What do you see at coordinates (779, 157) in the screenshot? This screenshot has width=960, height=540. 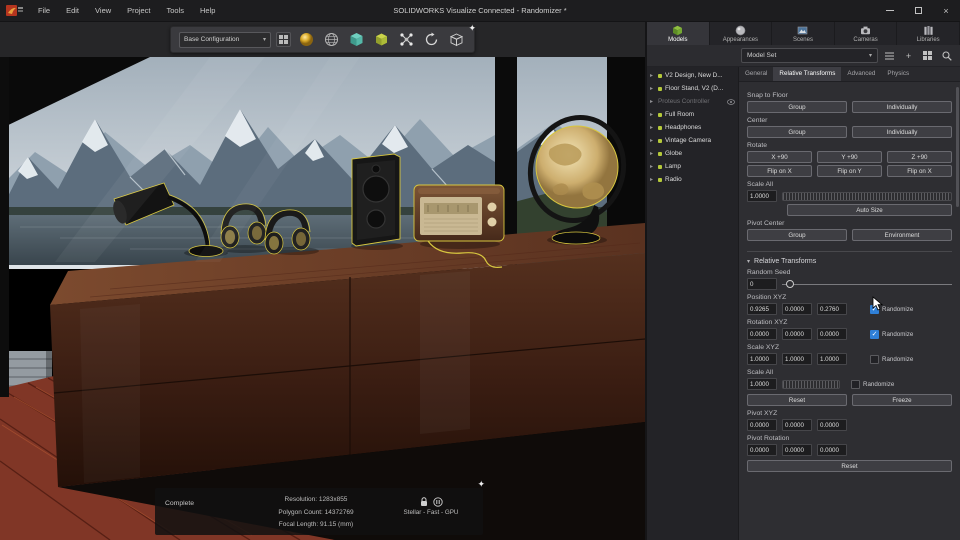 I see `rotate-x90-button: X +90` at bounding box center [779, 157].